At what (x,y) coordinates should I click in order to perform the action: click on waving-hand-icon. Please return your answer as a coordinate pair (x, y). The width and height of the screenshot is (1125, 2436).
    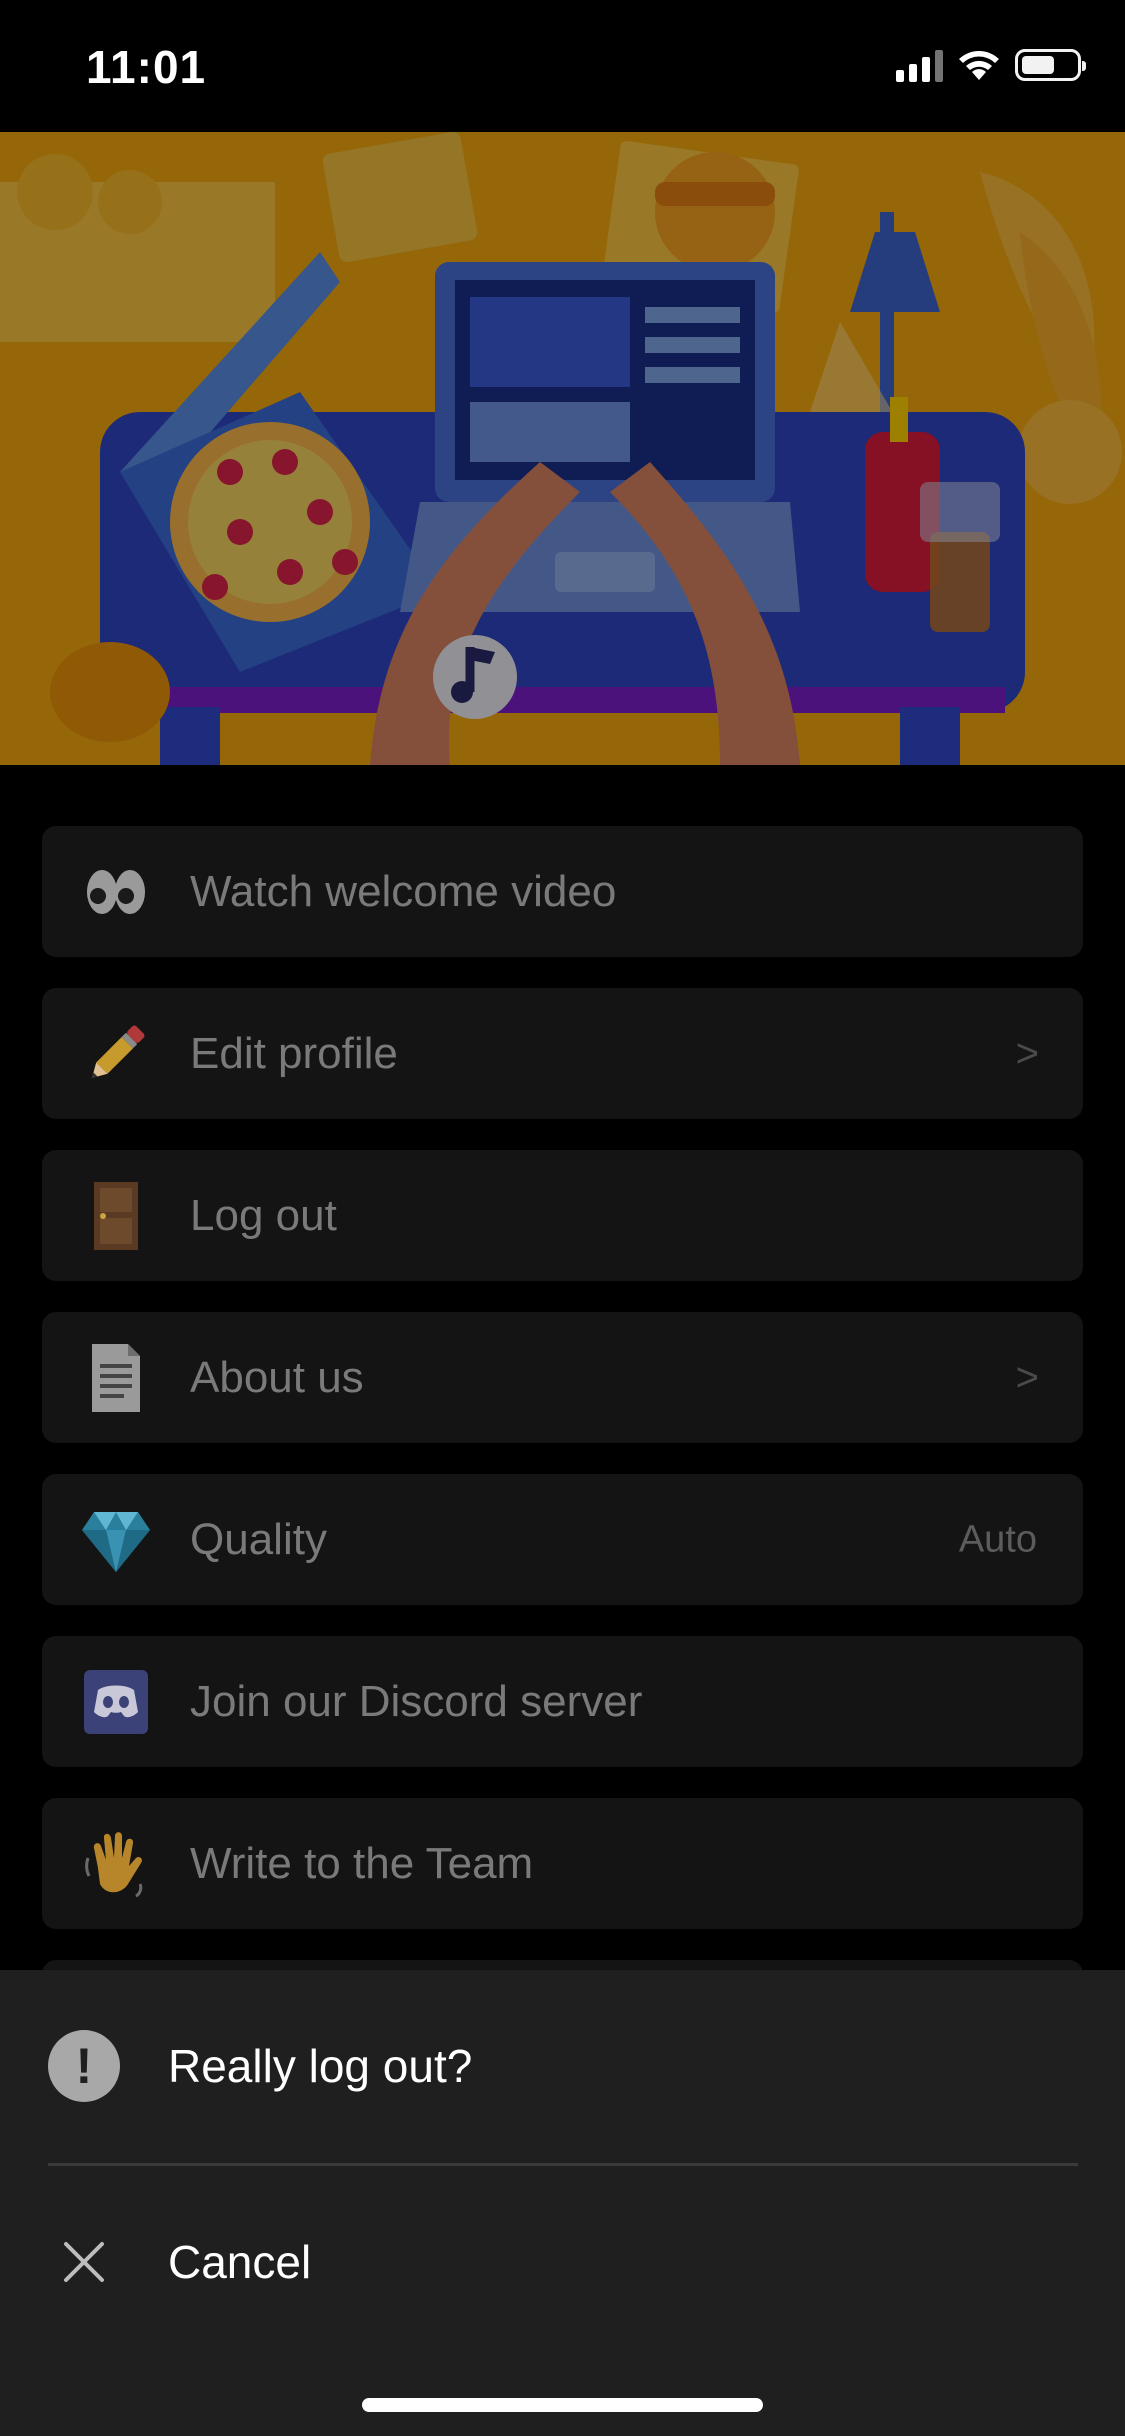
    Looking at the image, I should click on (116, 1864).